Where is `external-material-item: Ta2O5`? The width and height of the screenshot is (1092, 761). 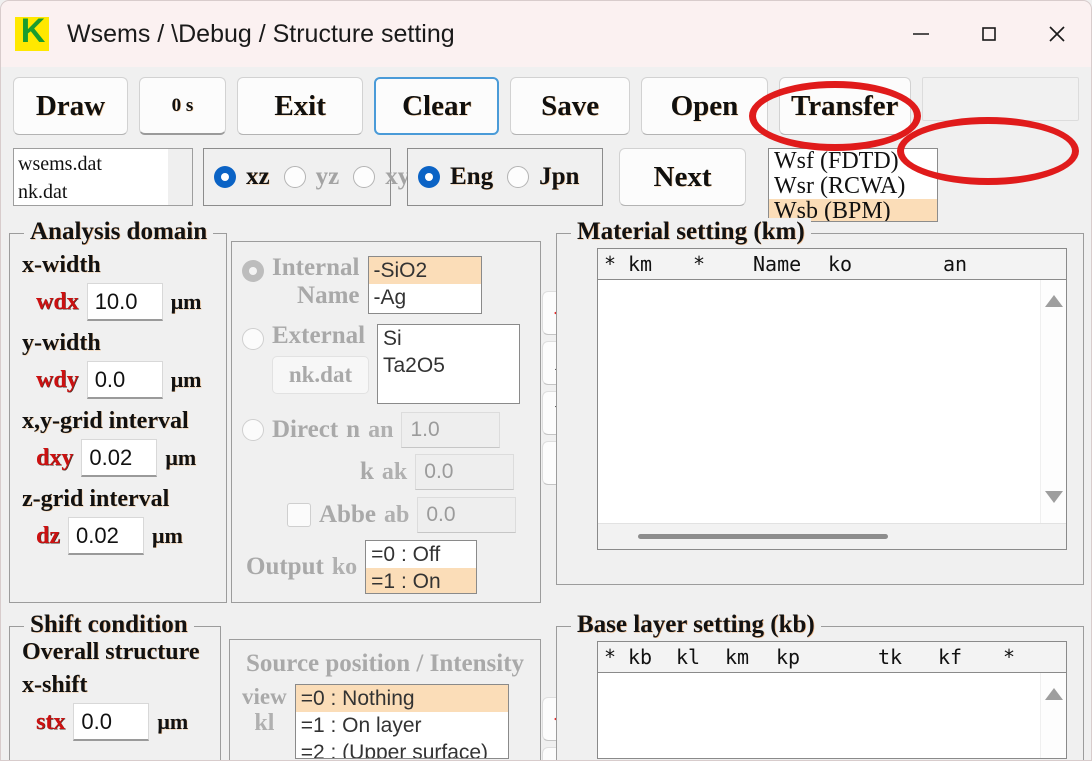
external-material-item: Ta2O5 is located at coordinates (448, 365).